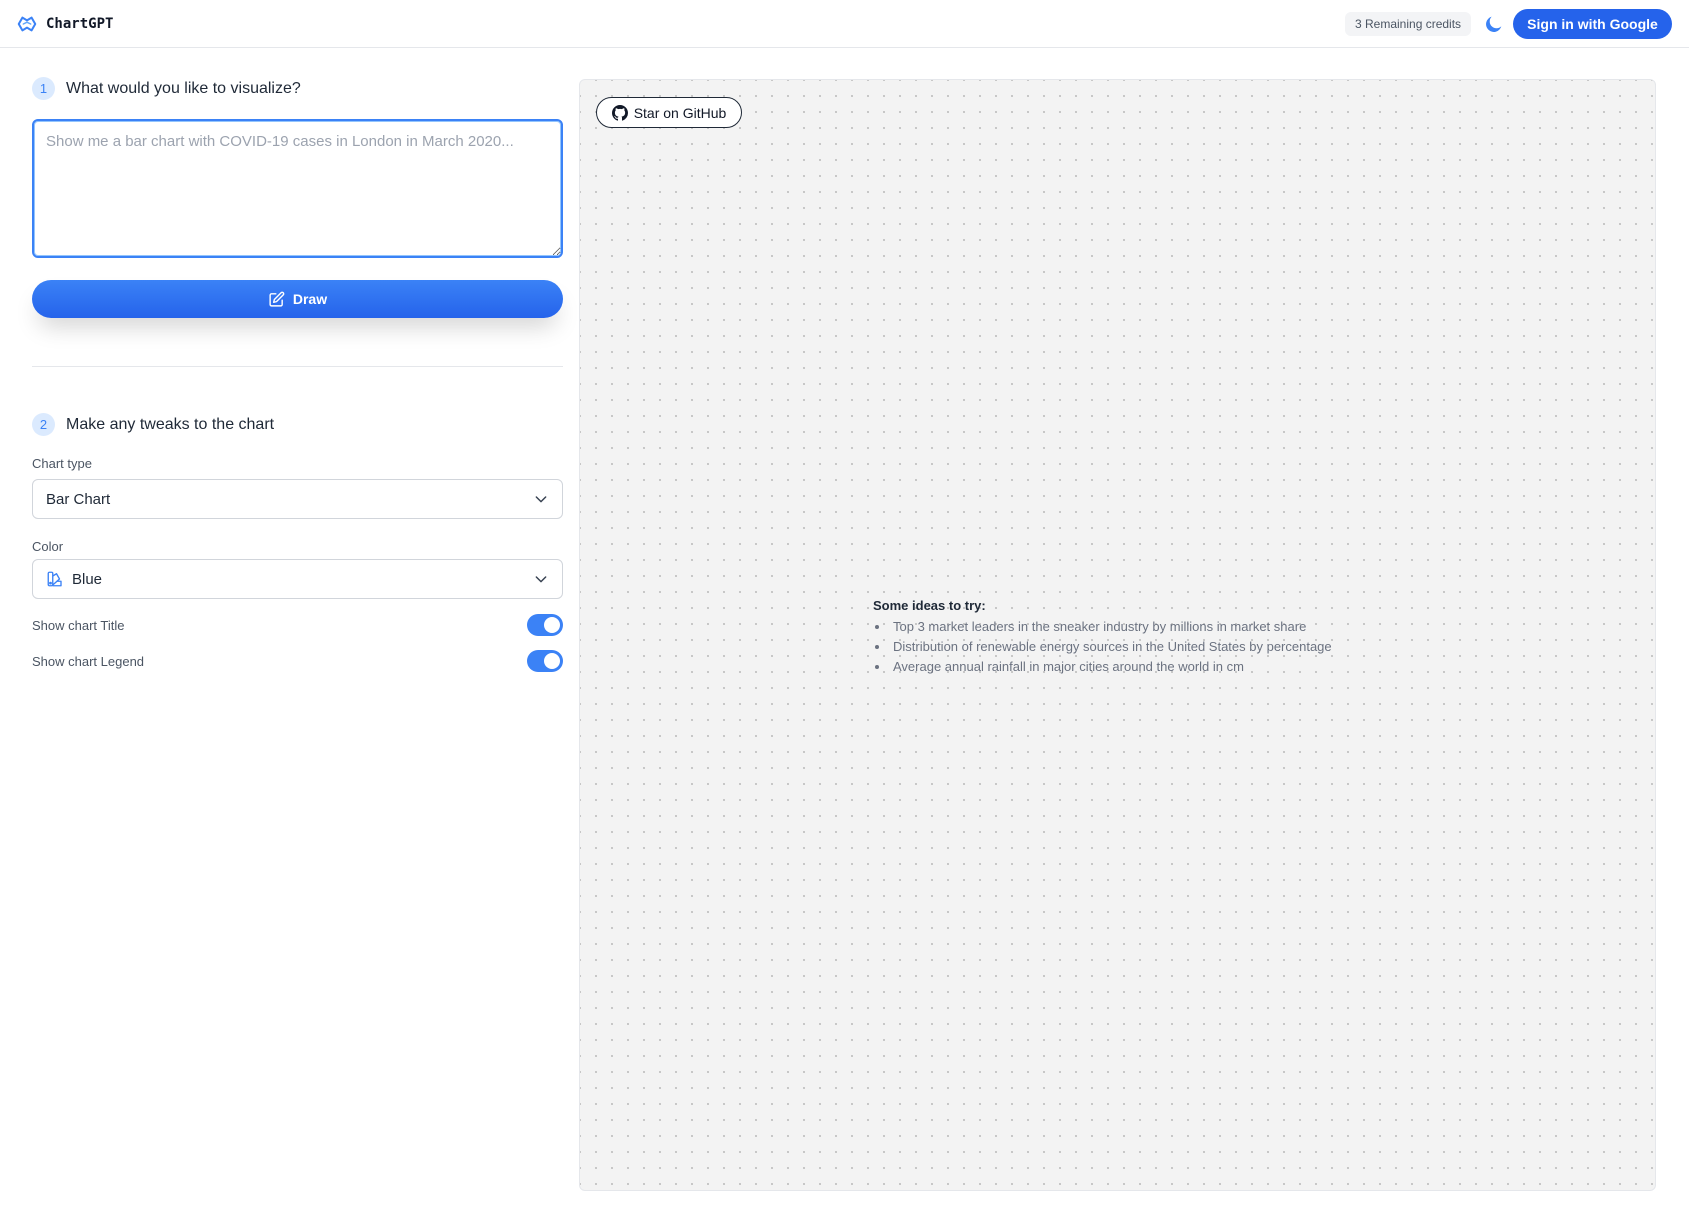  I want to click on chart-type-value: Bar Chart, so click(78, 499).